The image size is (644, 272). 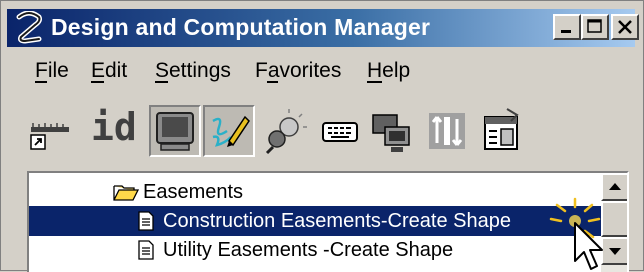 What do you see at coordinates (29, 27) in the screenshot?
I see `app-logo-icon` at bounding box center [29, 27].